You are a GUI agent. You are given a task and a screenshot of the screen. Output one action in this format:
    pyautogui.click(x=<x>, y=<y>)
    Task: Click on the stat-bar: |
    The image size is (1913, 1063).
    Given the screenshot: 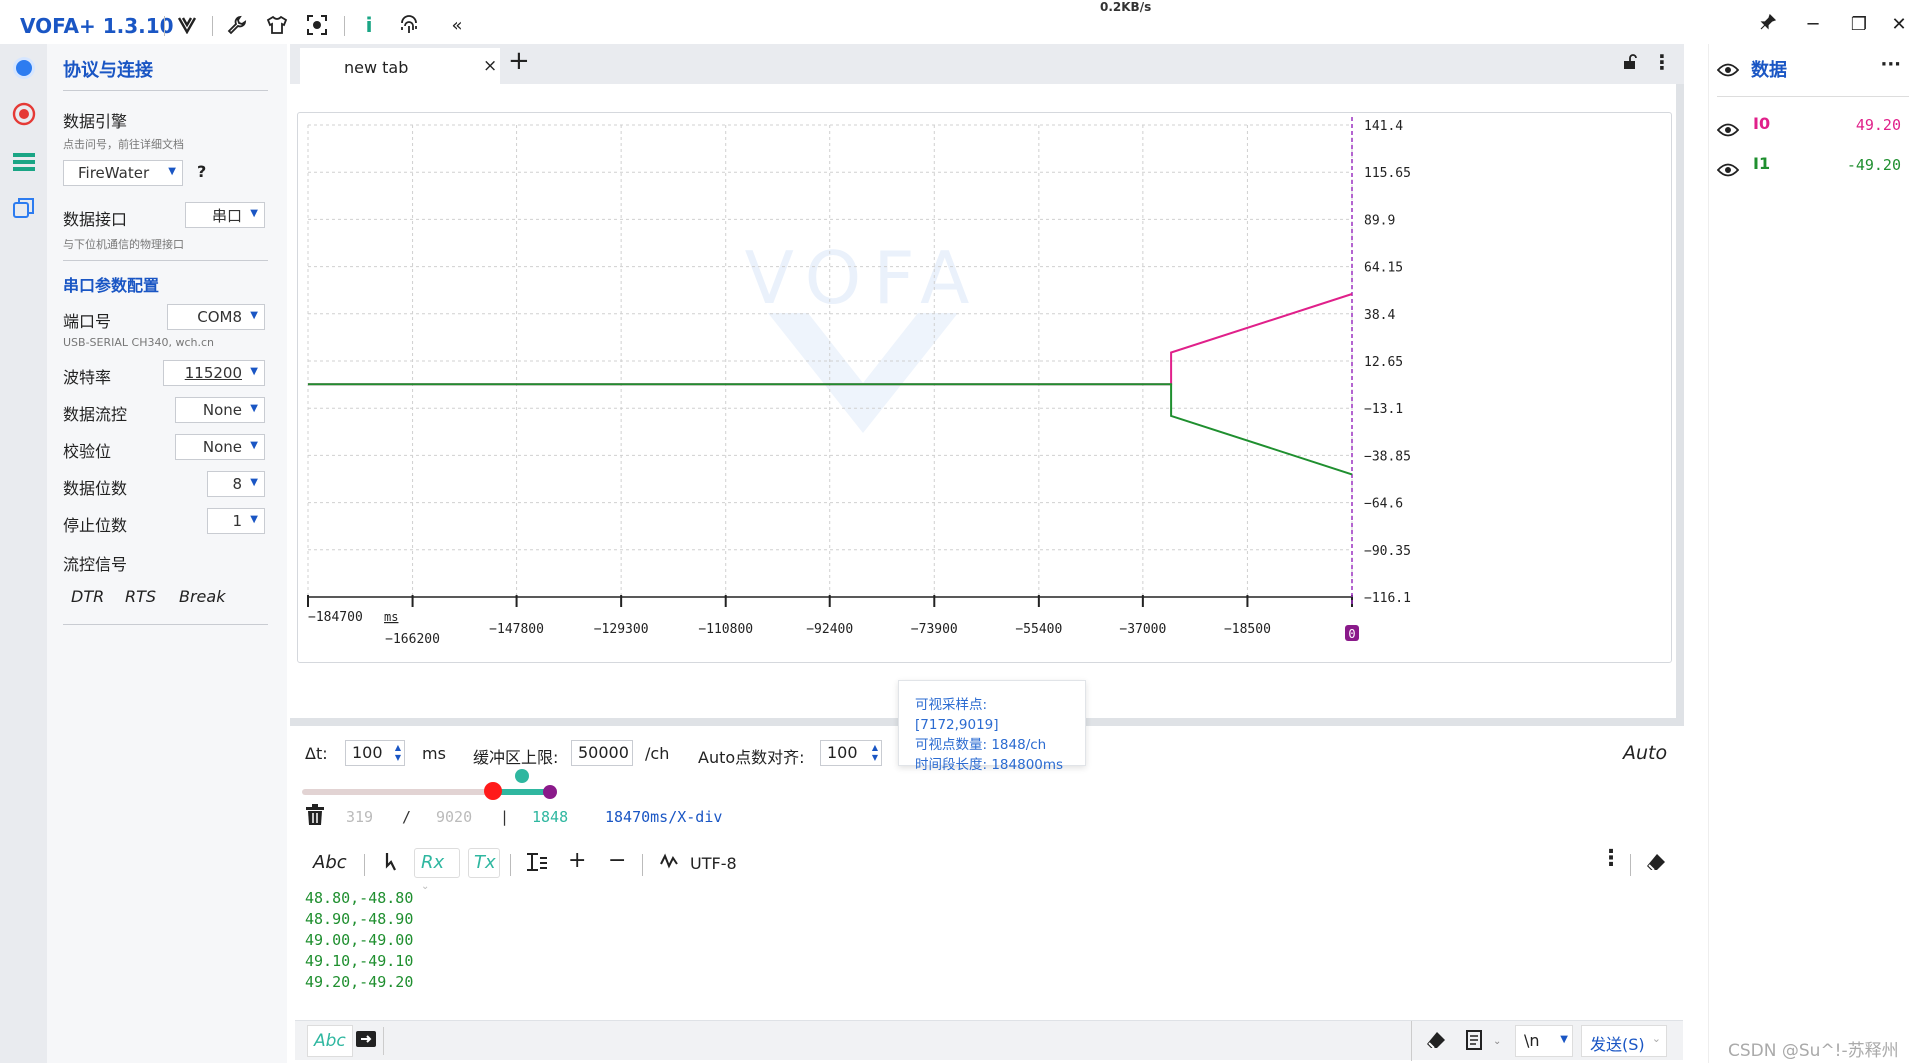 What is the action you would take?
    pyautogui.click(x=505, y=817)
    